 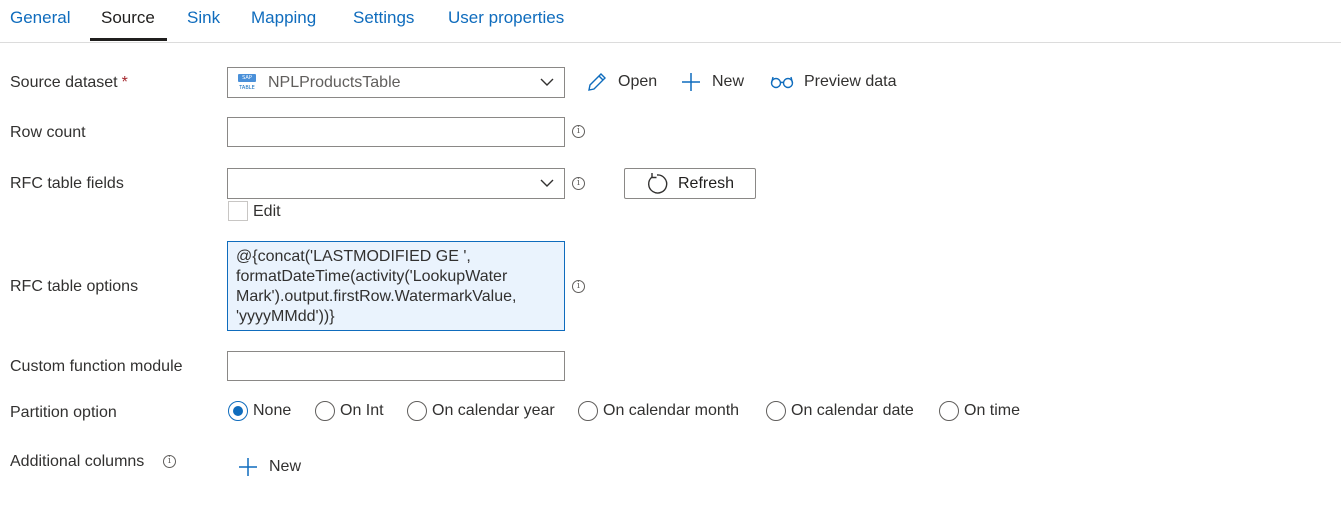 What do you see at coordinates (74, 286) in the screenshot?
I see `rfc-table-options-label: RFC table options` at bounding box center [74, 286].